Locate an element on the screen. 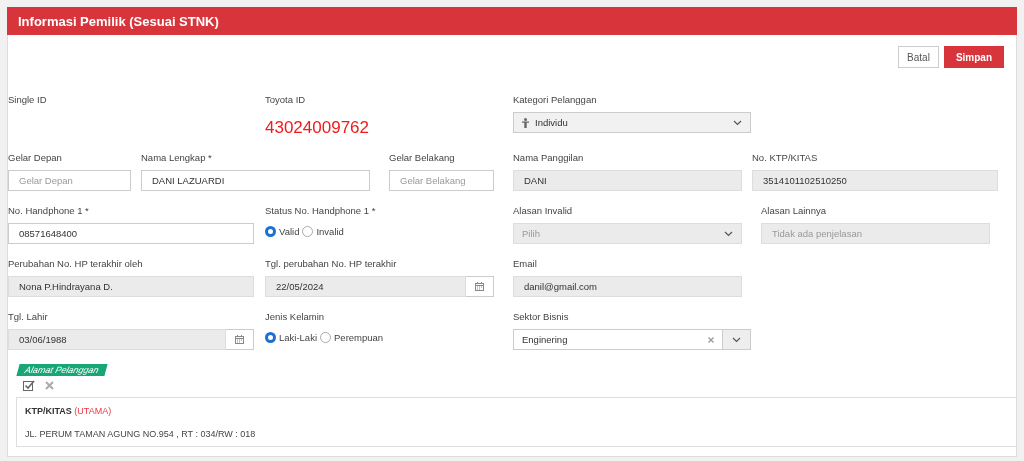 The width and height of the screenshot is (1024, 461). section-tag: Alamat Pelanggan is located at coordinates (62, 370).